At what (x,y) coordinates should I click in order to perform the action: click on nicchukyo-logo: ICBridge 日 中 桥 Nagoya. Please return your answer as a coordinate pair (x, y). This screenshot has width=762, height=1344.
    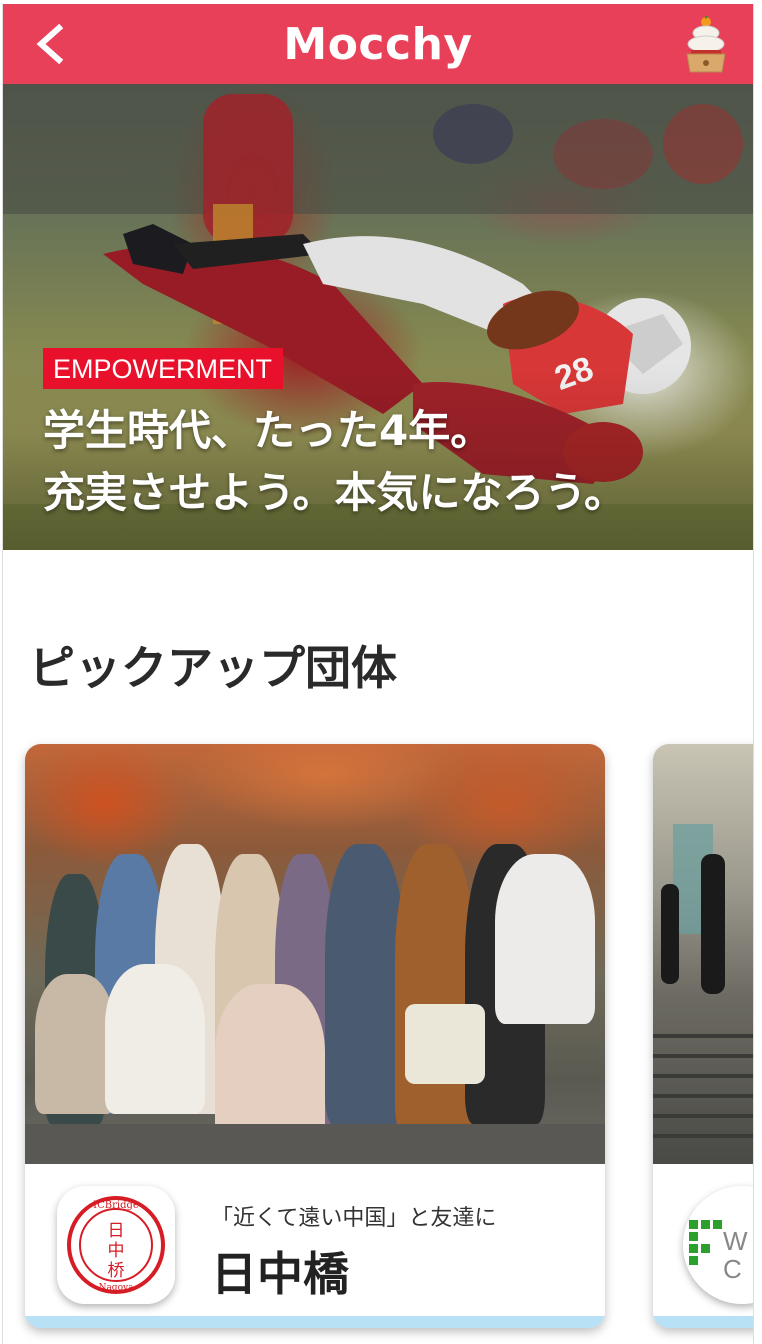
    Looking at the image, I should click on (116, 1245).